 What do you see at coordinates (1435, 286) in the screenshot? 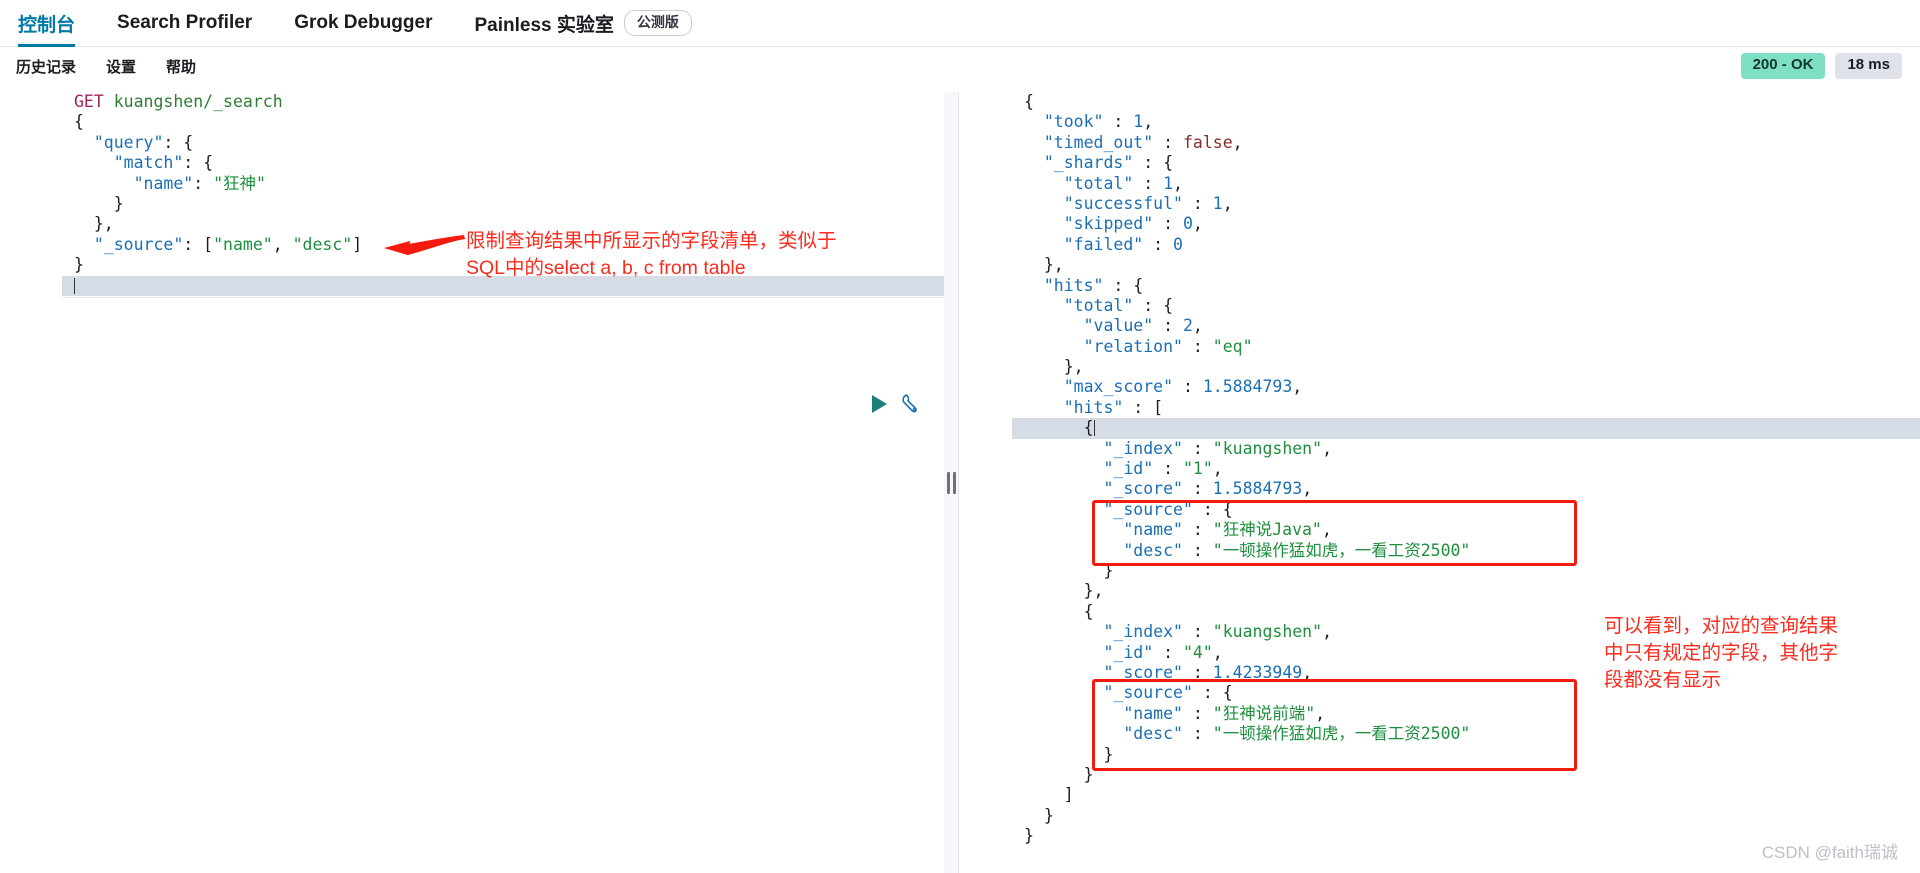
I see `code-line: 10▾ "hits" : {` at bounding box center [1435, 286].